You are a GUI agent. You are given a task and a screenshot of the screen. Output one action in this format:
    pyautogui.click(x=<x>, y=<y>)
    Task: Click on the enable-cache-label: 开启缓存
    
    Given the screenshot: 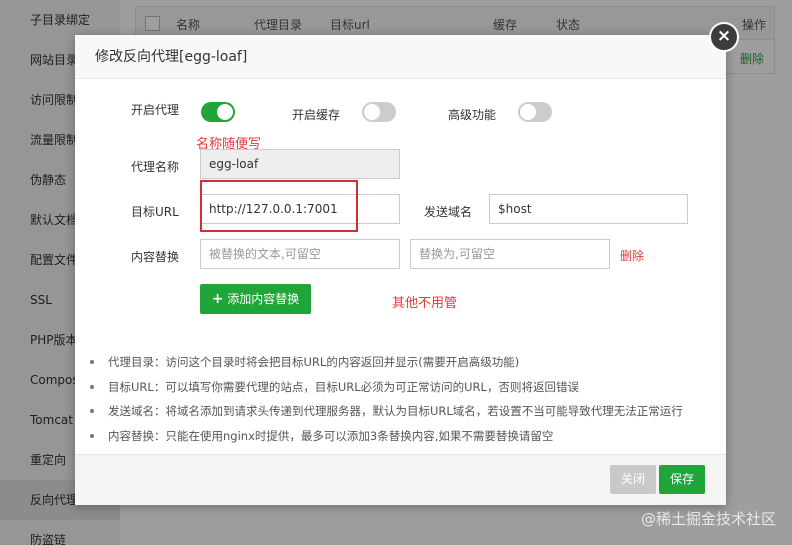 What is the action you would take?
    pyautogui.click(x=316, y=115)
    